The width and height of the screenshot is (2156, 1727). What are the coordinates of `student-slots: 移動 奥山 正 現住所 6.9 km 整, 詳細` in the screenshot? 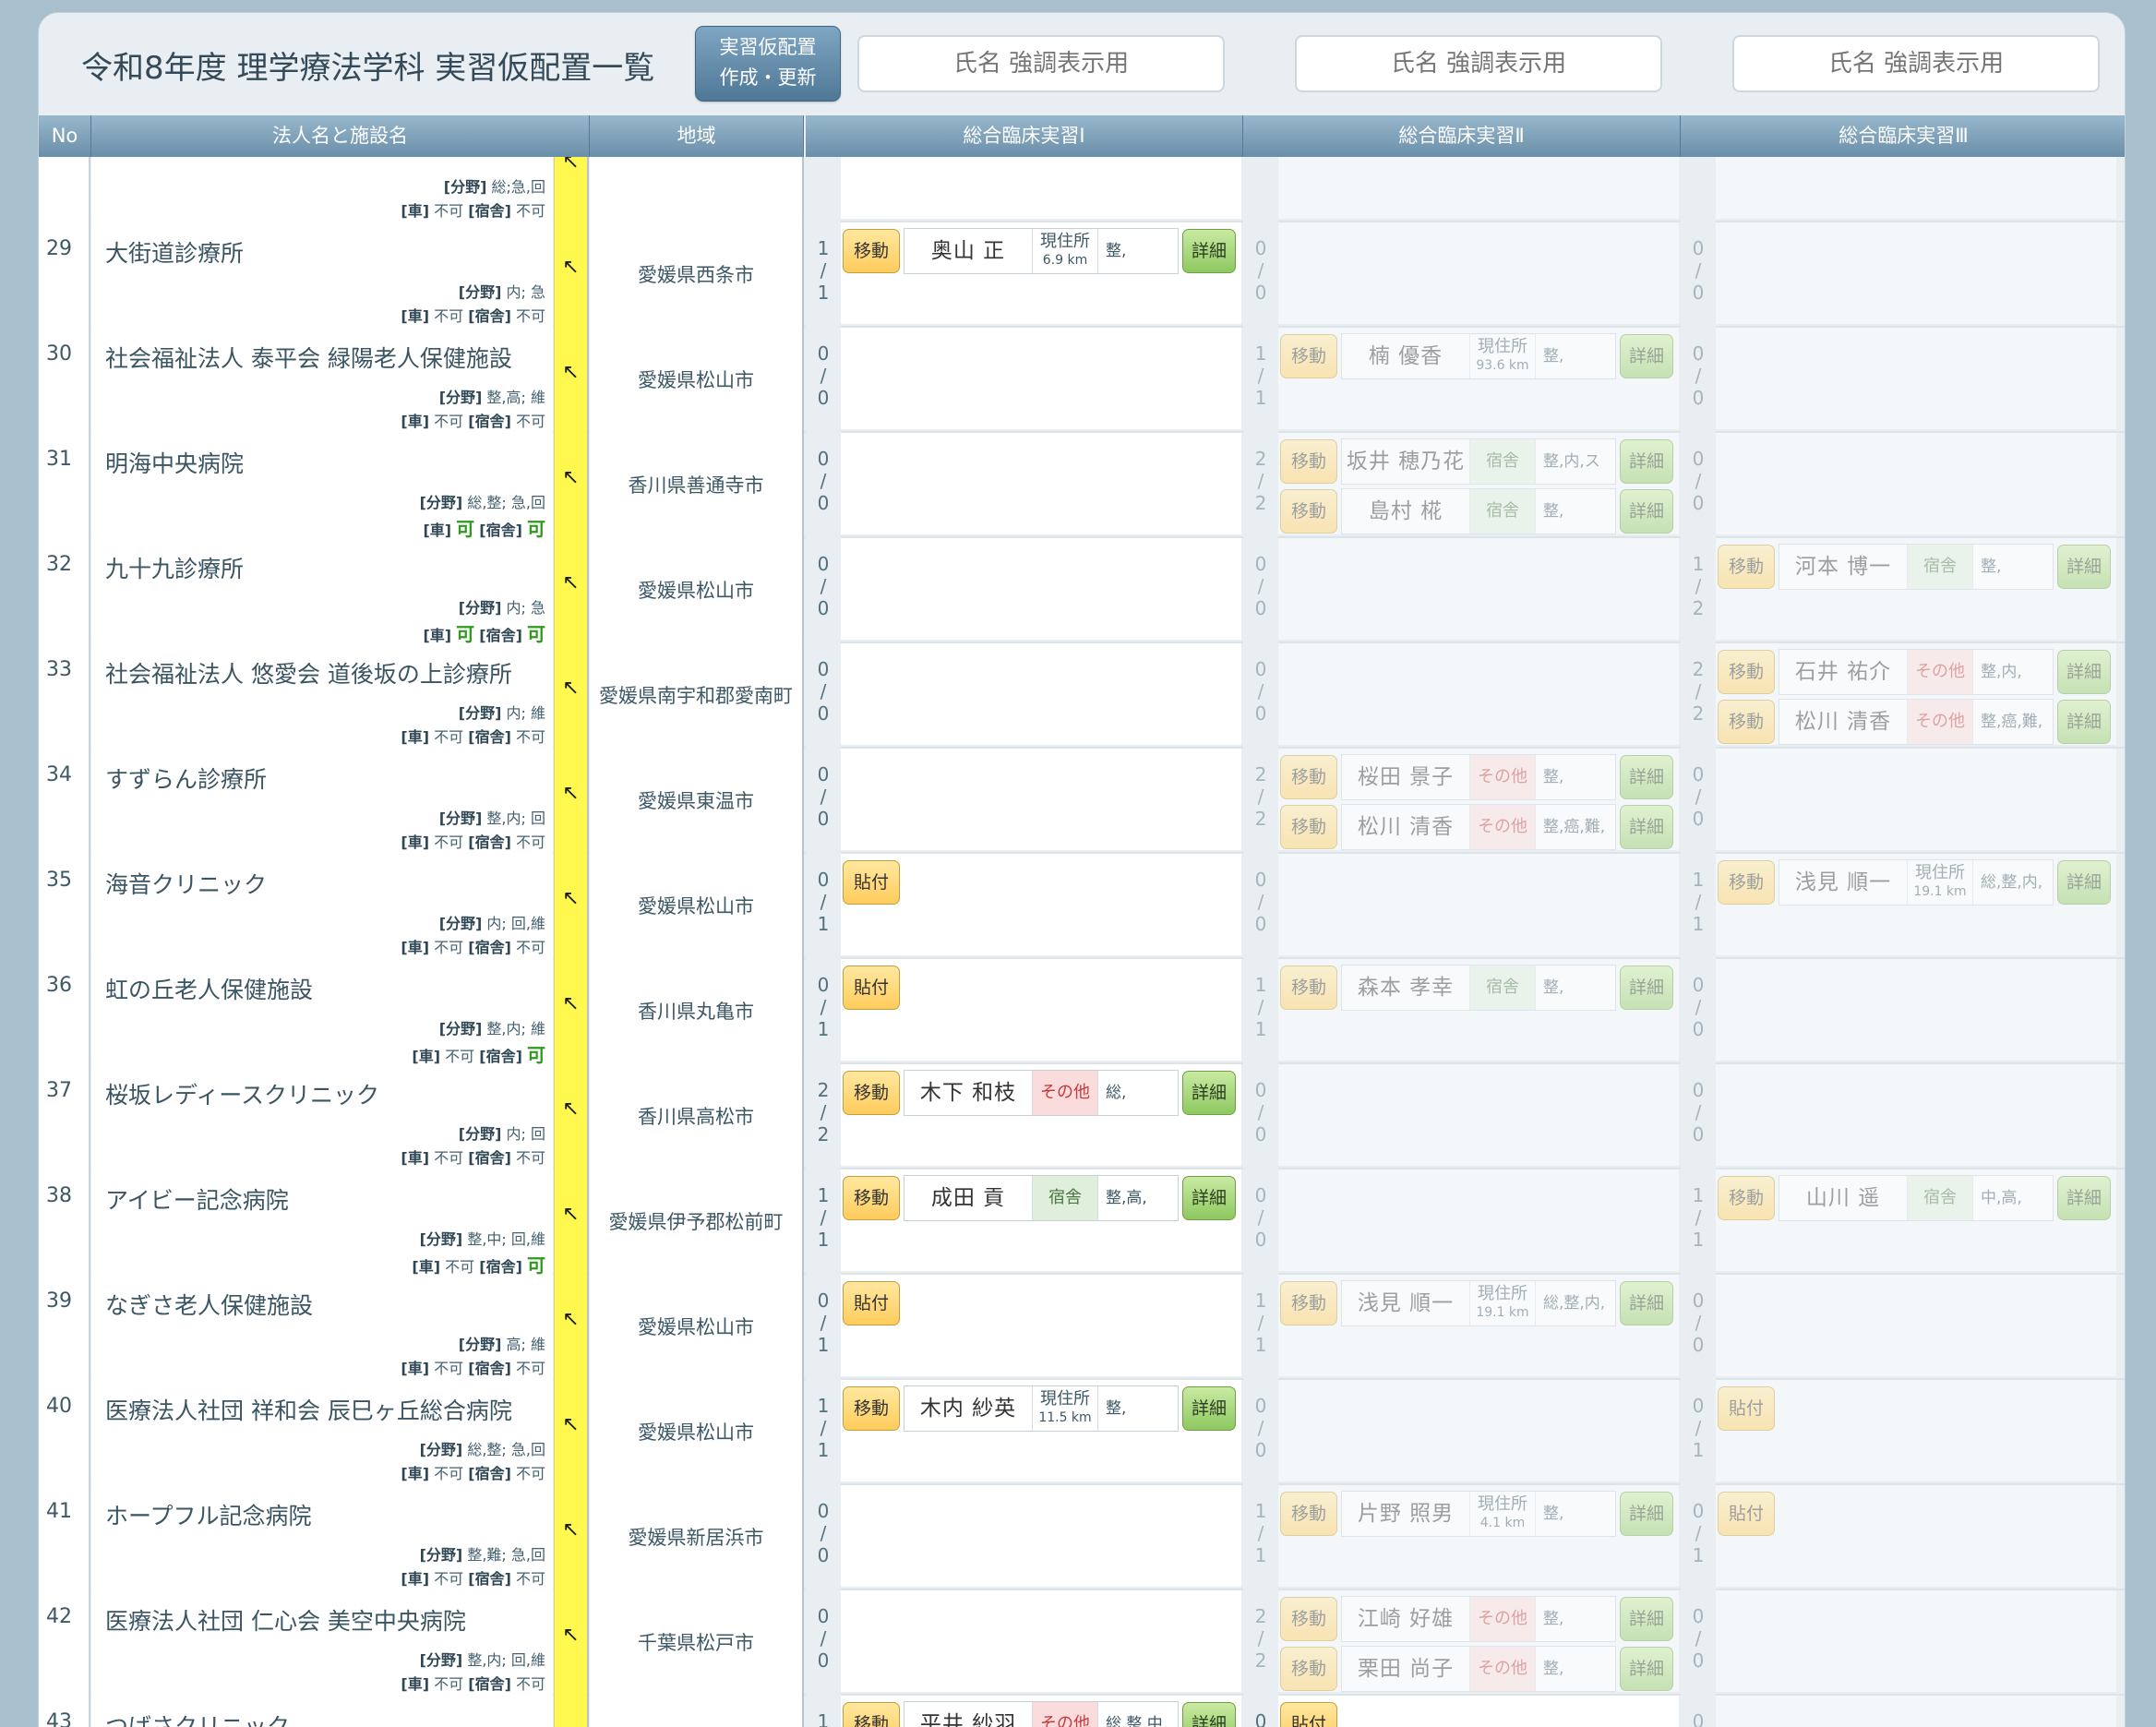 It's located at (1041, 273).